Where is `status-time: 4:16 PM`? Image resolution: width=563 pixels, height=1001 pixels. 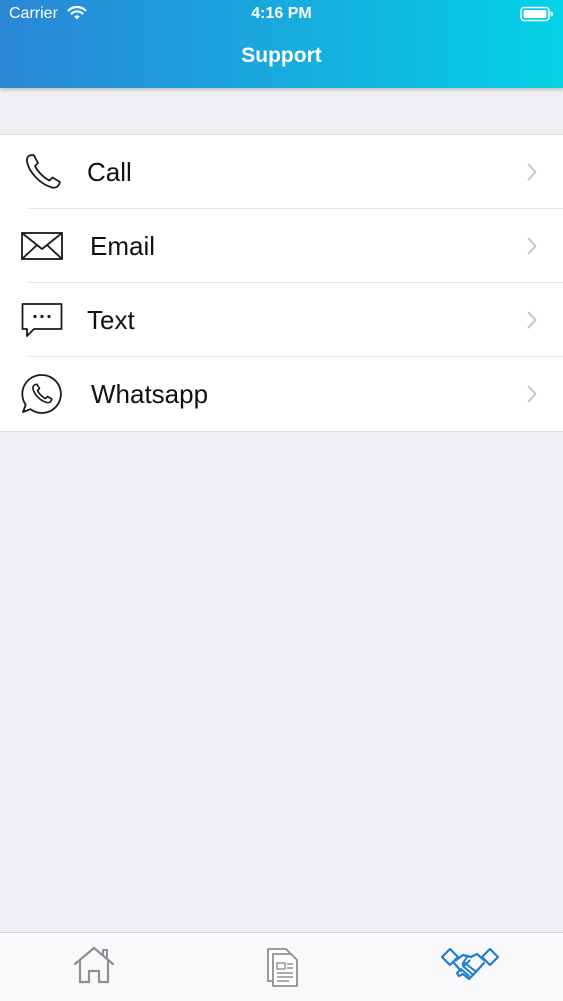 status-time: 4:16 PM is located at coordinates (281, 13).